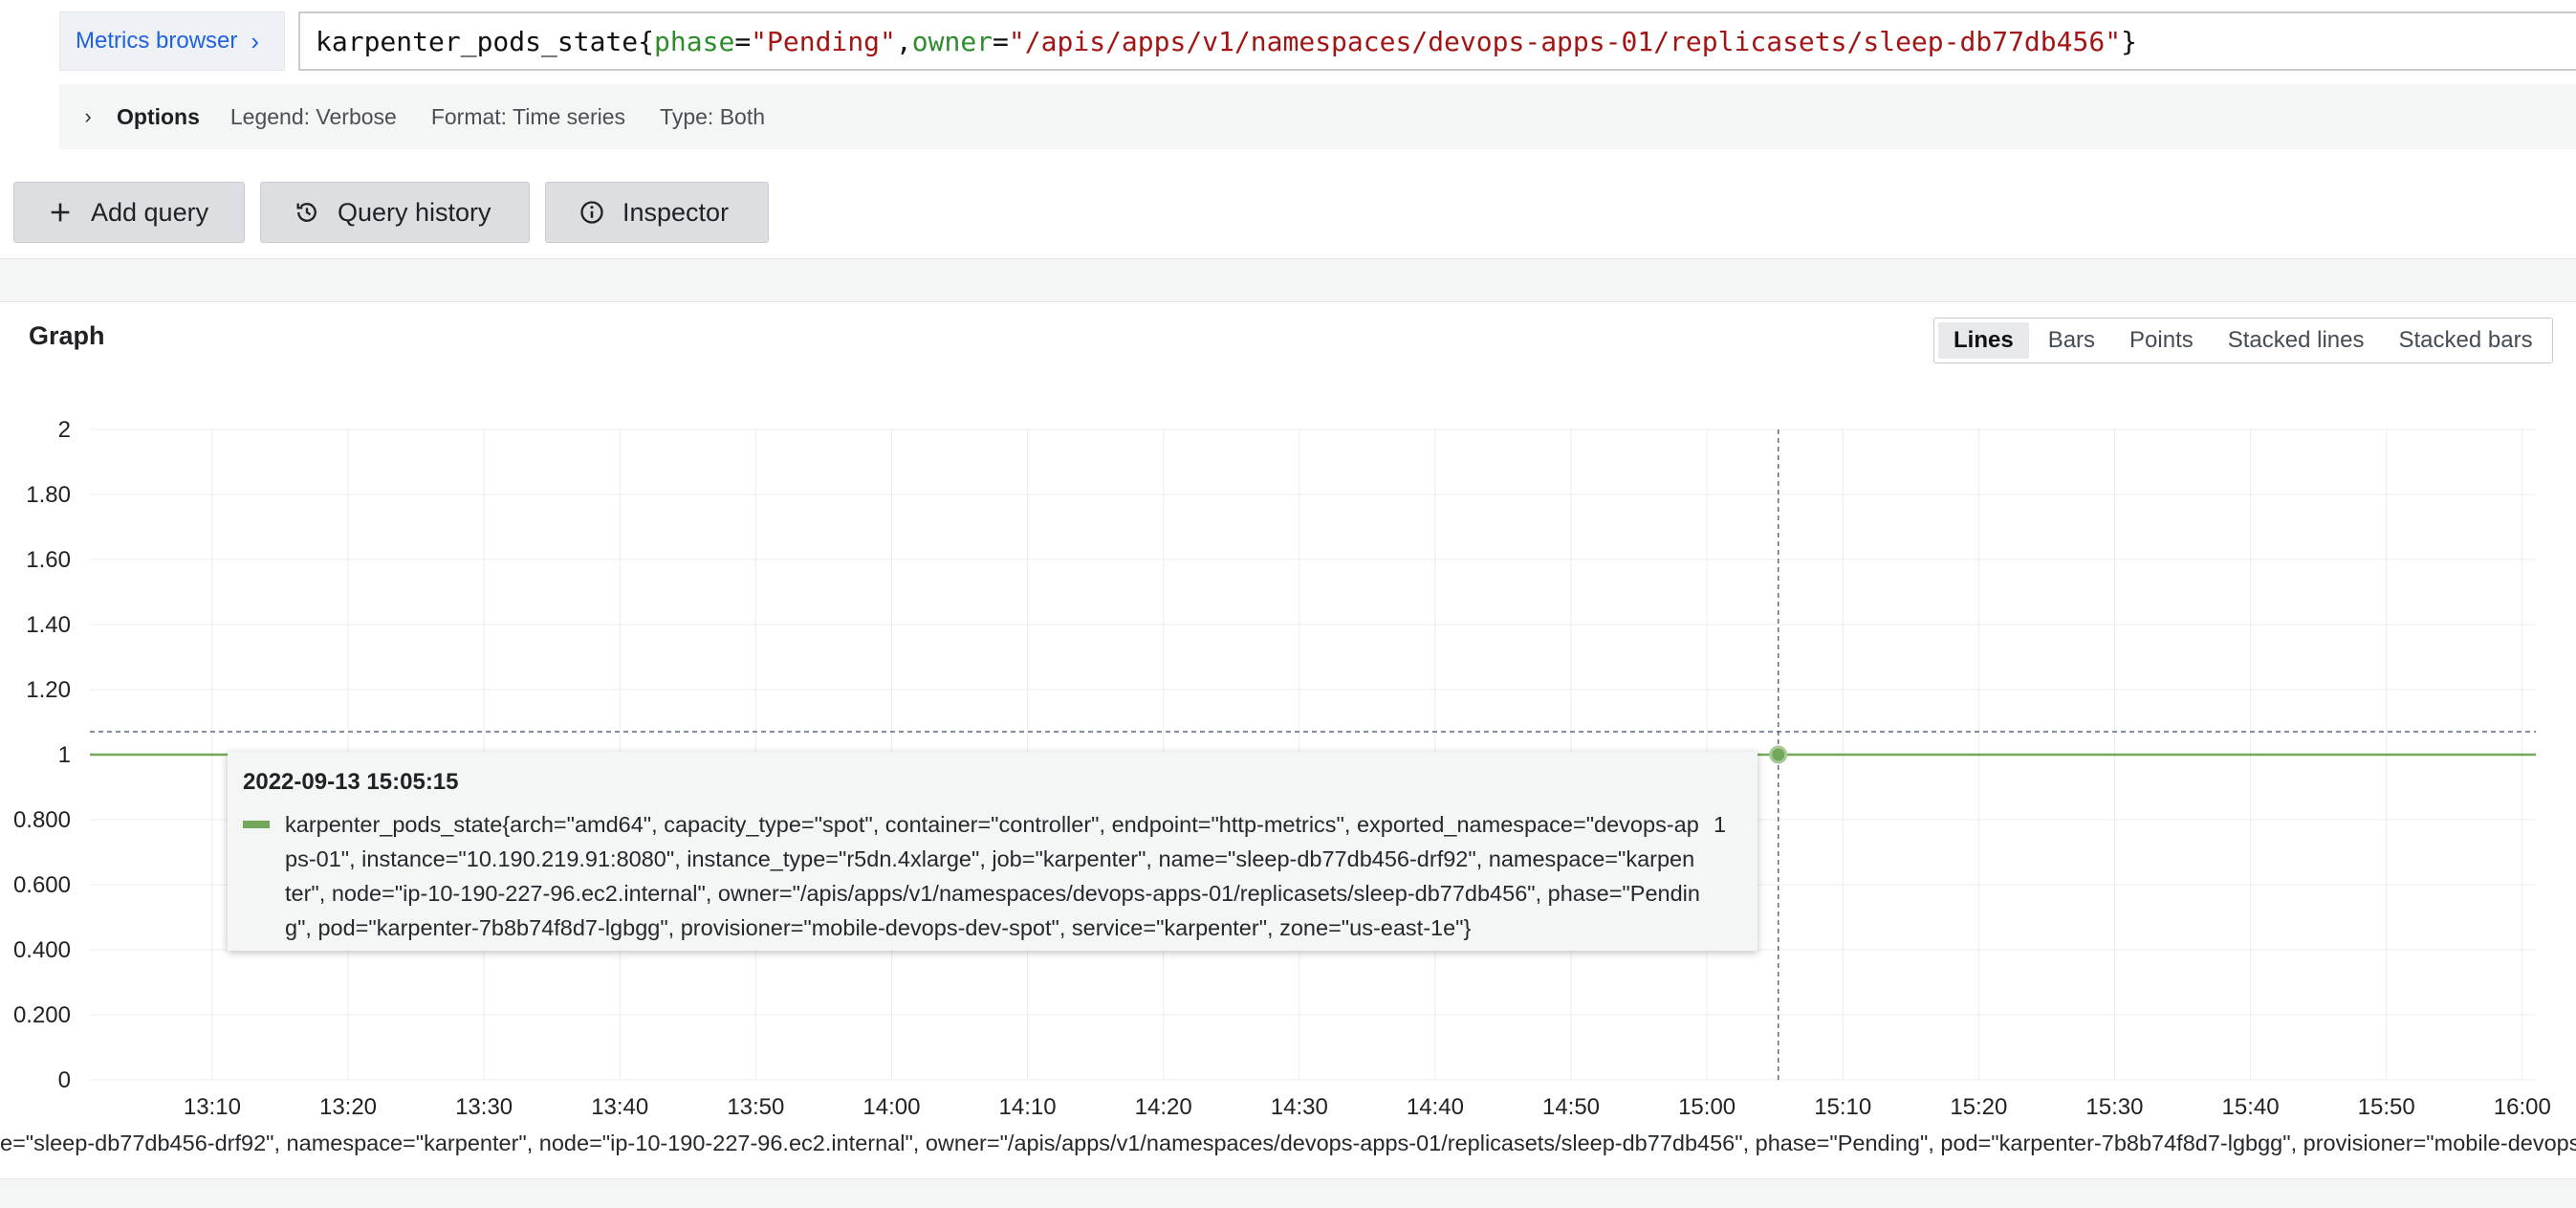 Image resolution: width=2576 pixels, height=1208 pixels. What do you see at coordinates (1288, 280) in the screenshot?
I see `section-divider` at bounding box center [1288, 280].